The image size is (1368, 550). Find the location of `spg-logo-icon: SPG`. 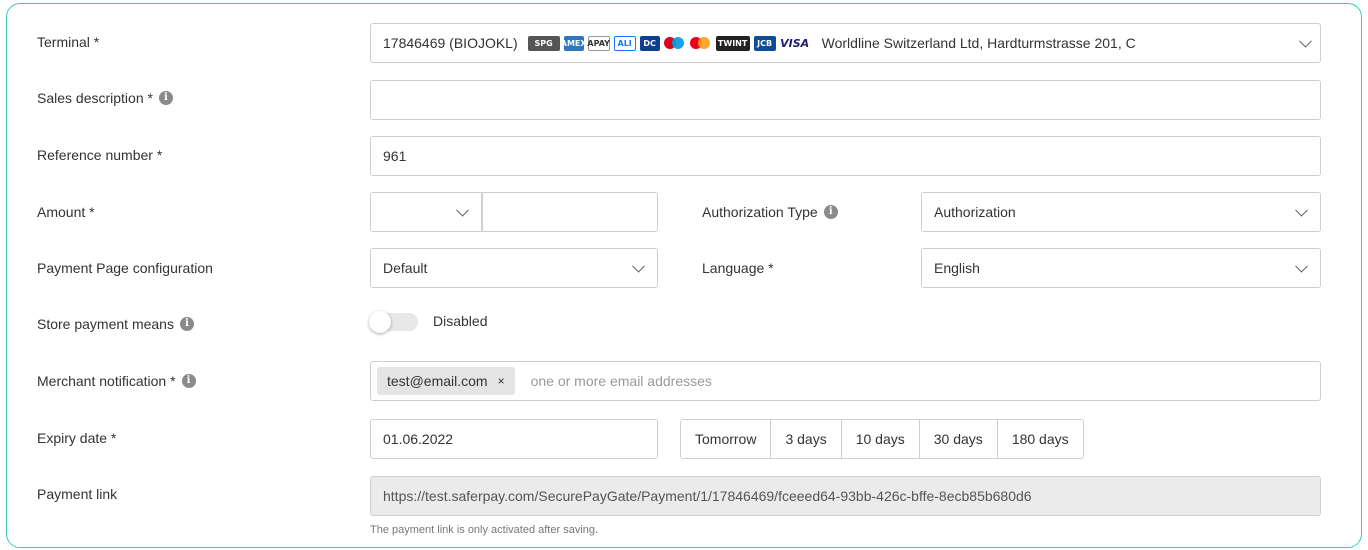

spg-logo-icon: SPG is located at coordinates (543, 43).